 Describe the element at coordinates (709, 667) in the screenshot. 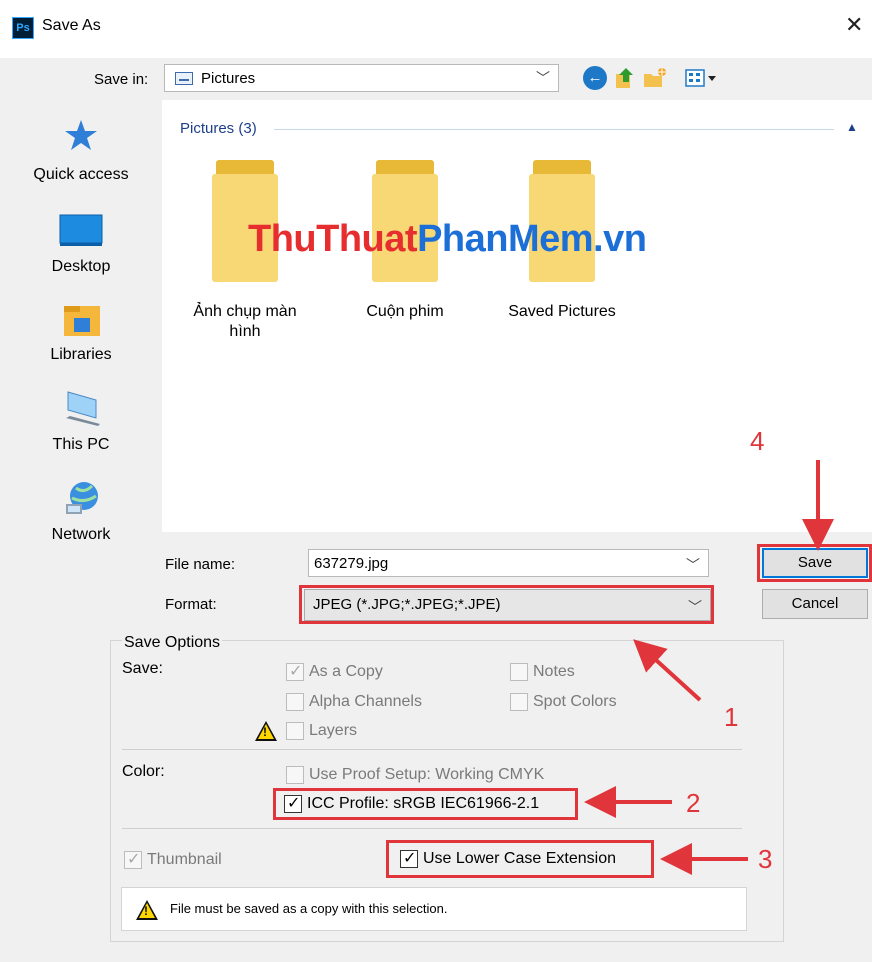

I see `annotation-arrows` at that location.